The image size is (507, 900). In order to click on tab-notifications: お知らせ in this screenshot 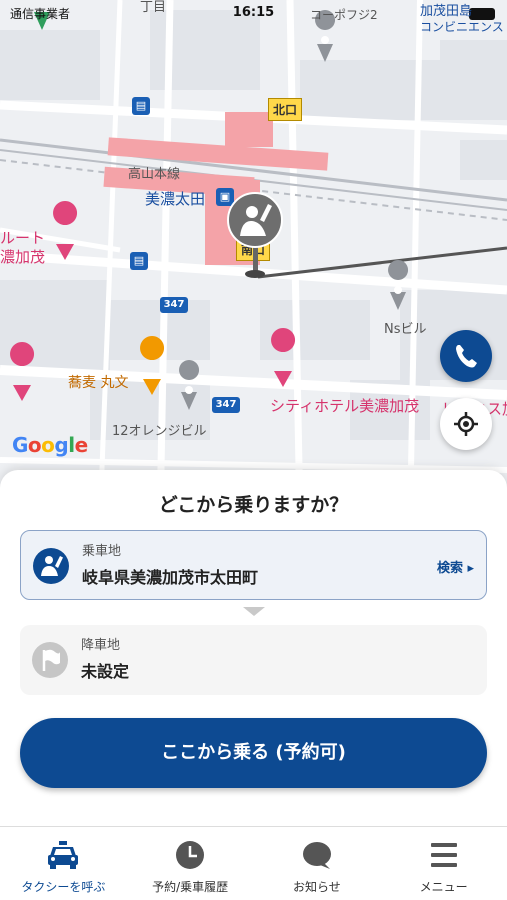, I will do `click(317, 863)`.